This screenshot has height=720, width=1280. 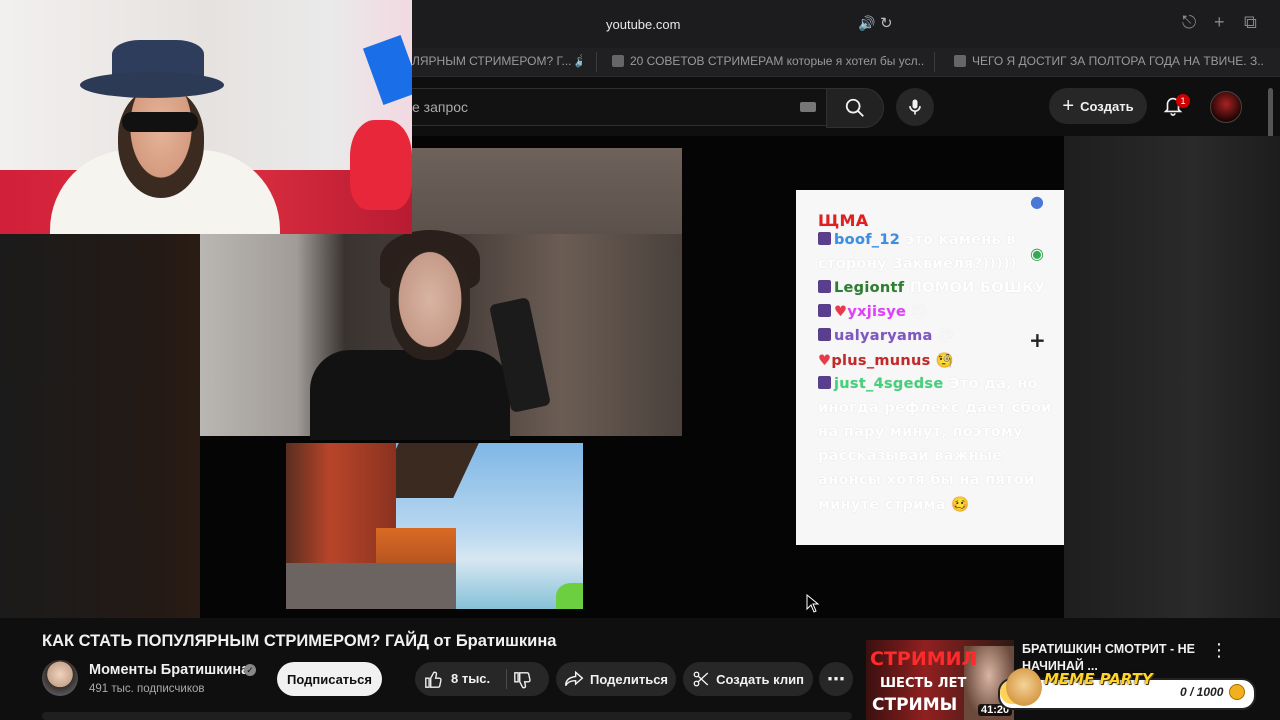 I want to click on chat-message: на пару минут, поэтому, so click(x=920, y=432).